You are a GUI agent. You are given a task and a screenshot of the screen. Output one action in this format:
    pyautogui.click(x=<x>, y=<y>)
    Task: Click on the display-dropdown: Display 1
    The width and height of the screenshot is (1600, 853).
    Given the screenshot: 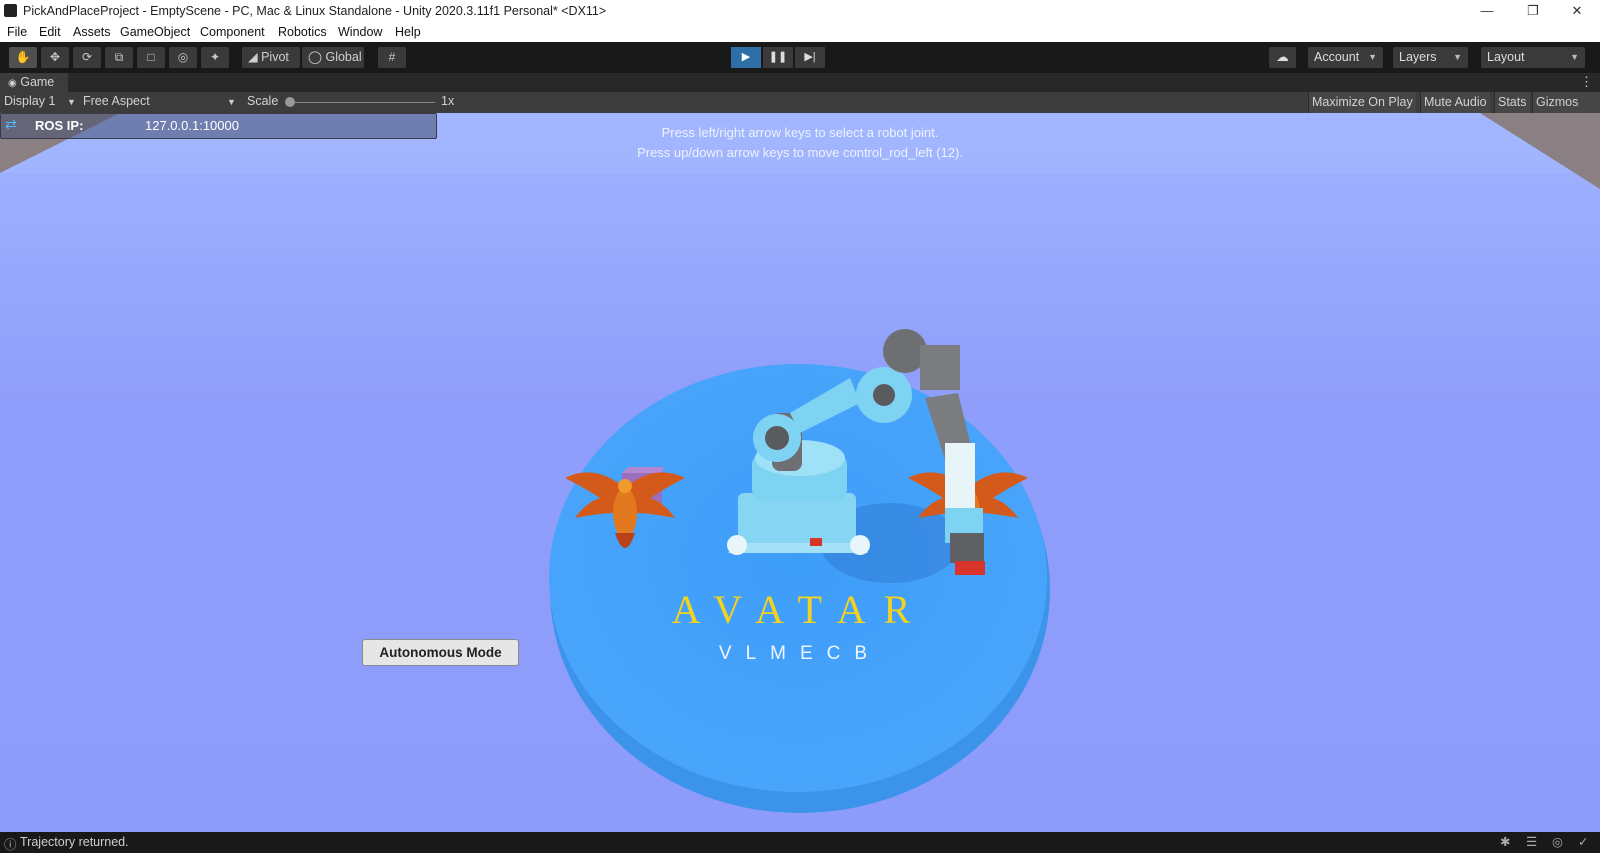 What is the action you would take?
    pyautogui.click(x=29, y=101)
    